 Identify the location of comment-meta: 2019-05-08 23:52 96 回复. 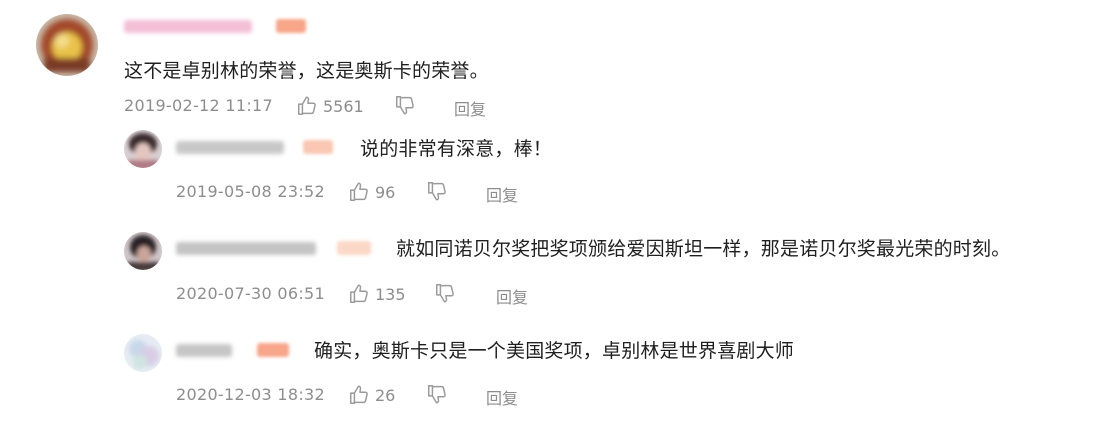
(376, 193).